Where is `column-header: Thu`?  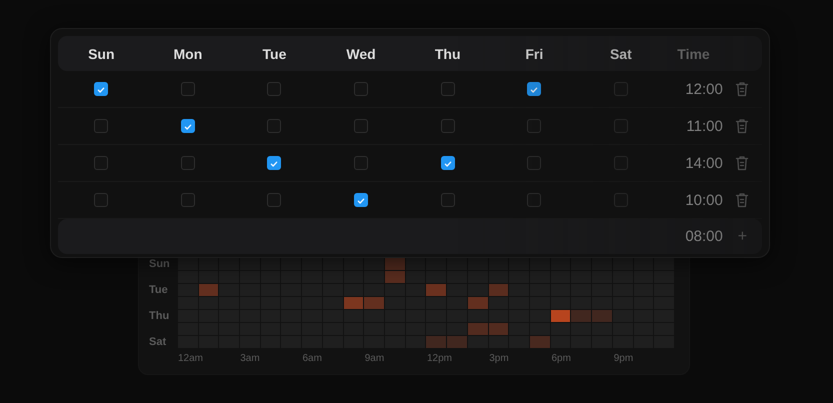 column-header: Thu is located at coordinates (448, 54).